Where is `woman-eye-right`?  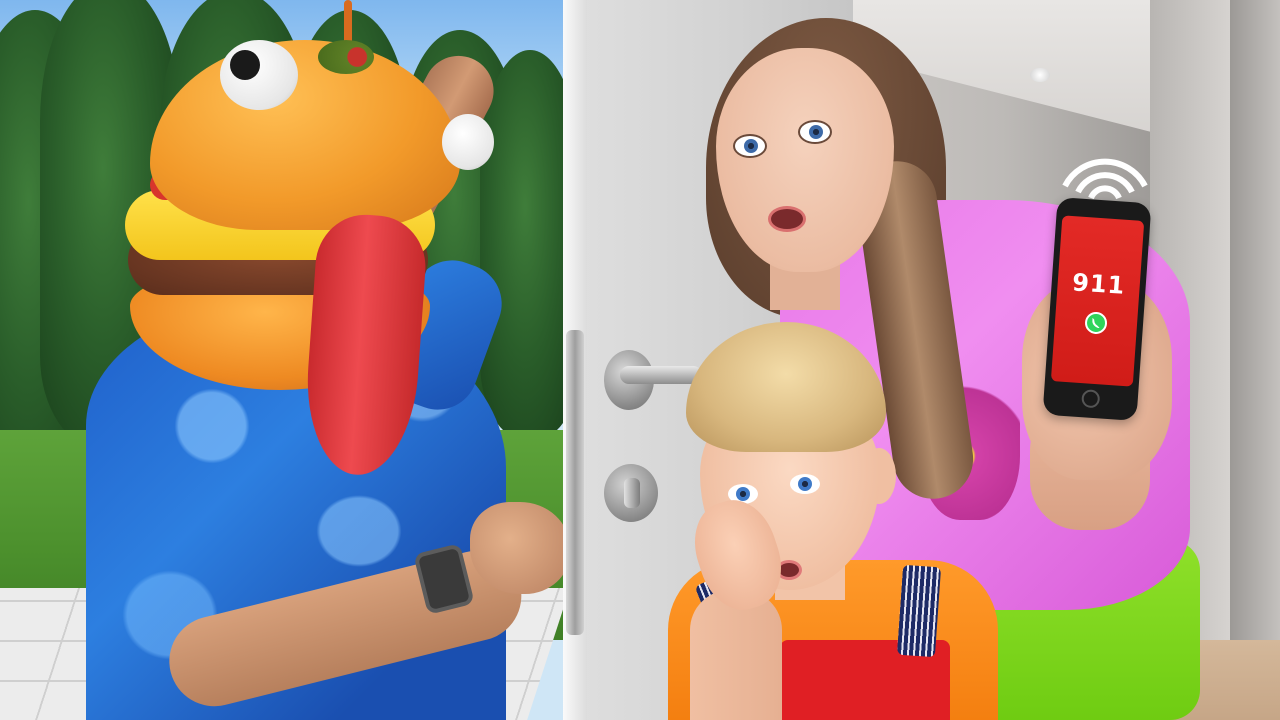 woman-eye-right is located at coordinates (815, 132).